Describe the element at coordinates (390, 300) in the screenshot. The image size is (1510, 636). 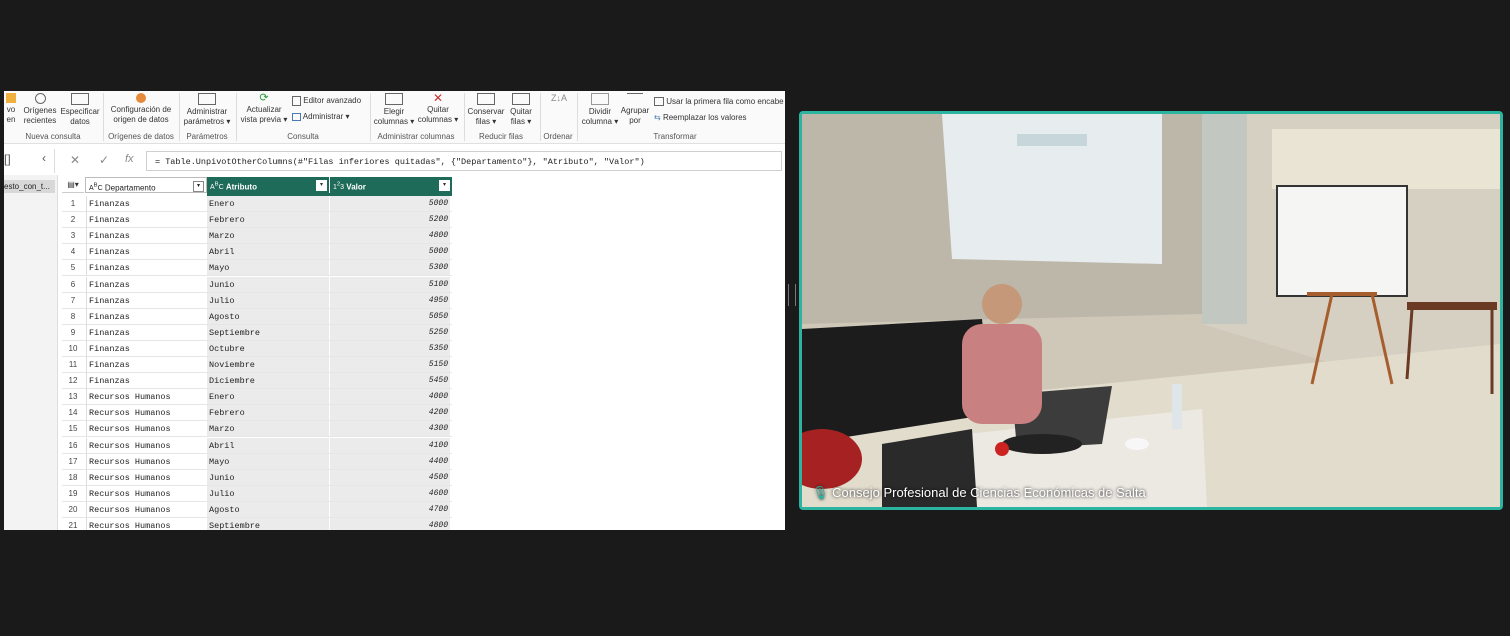
I see `cell-valor: 4950` at that location.